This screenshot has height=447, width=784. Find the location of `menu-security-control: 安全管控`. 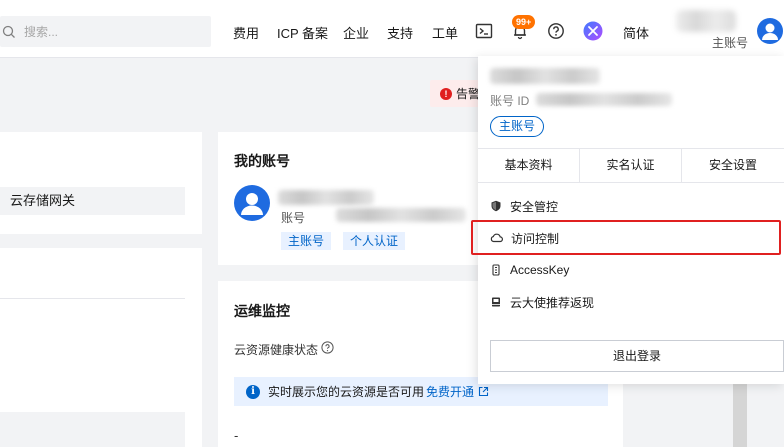

menu-security-control: 安全管控 is located at coordinates (631, 206).